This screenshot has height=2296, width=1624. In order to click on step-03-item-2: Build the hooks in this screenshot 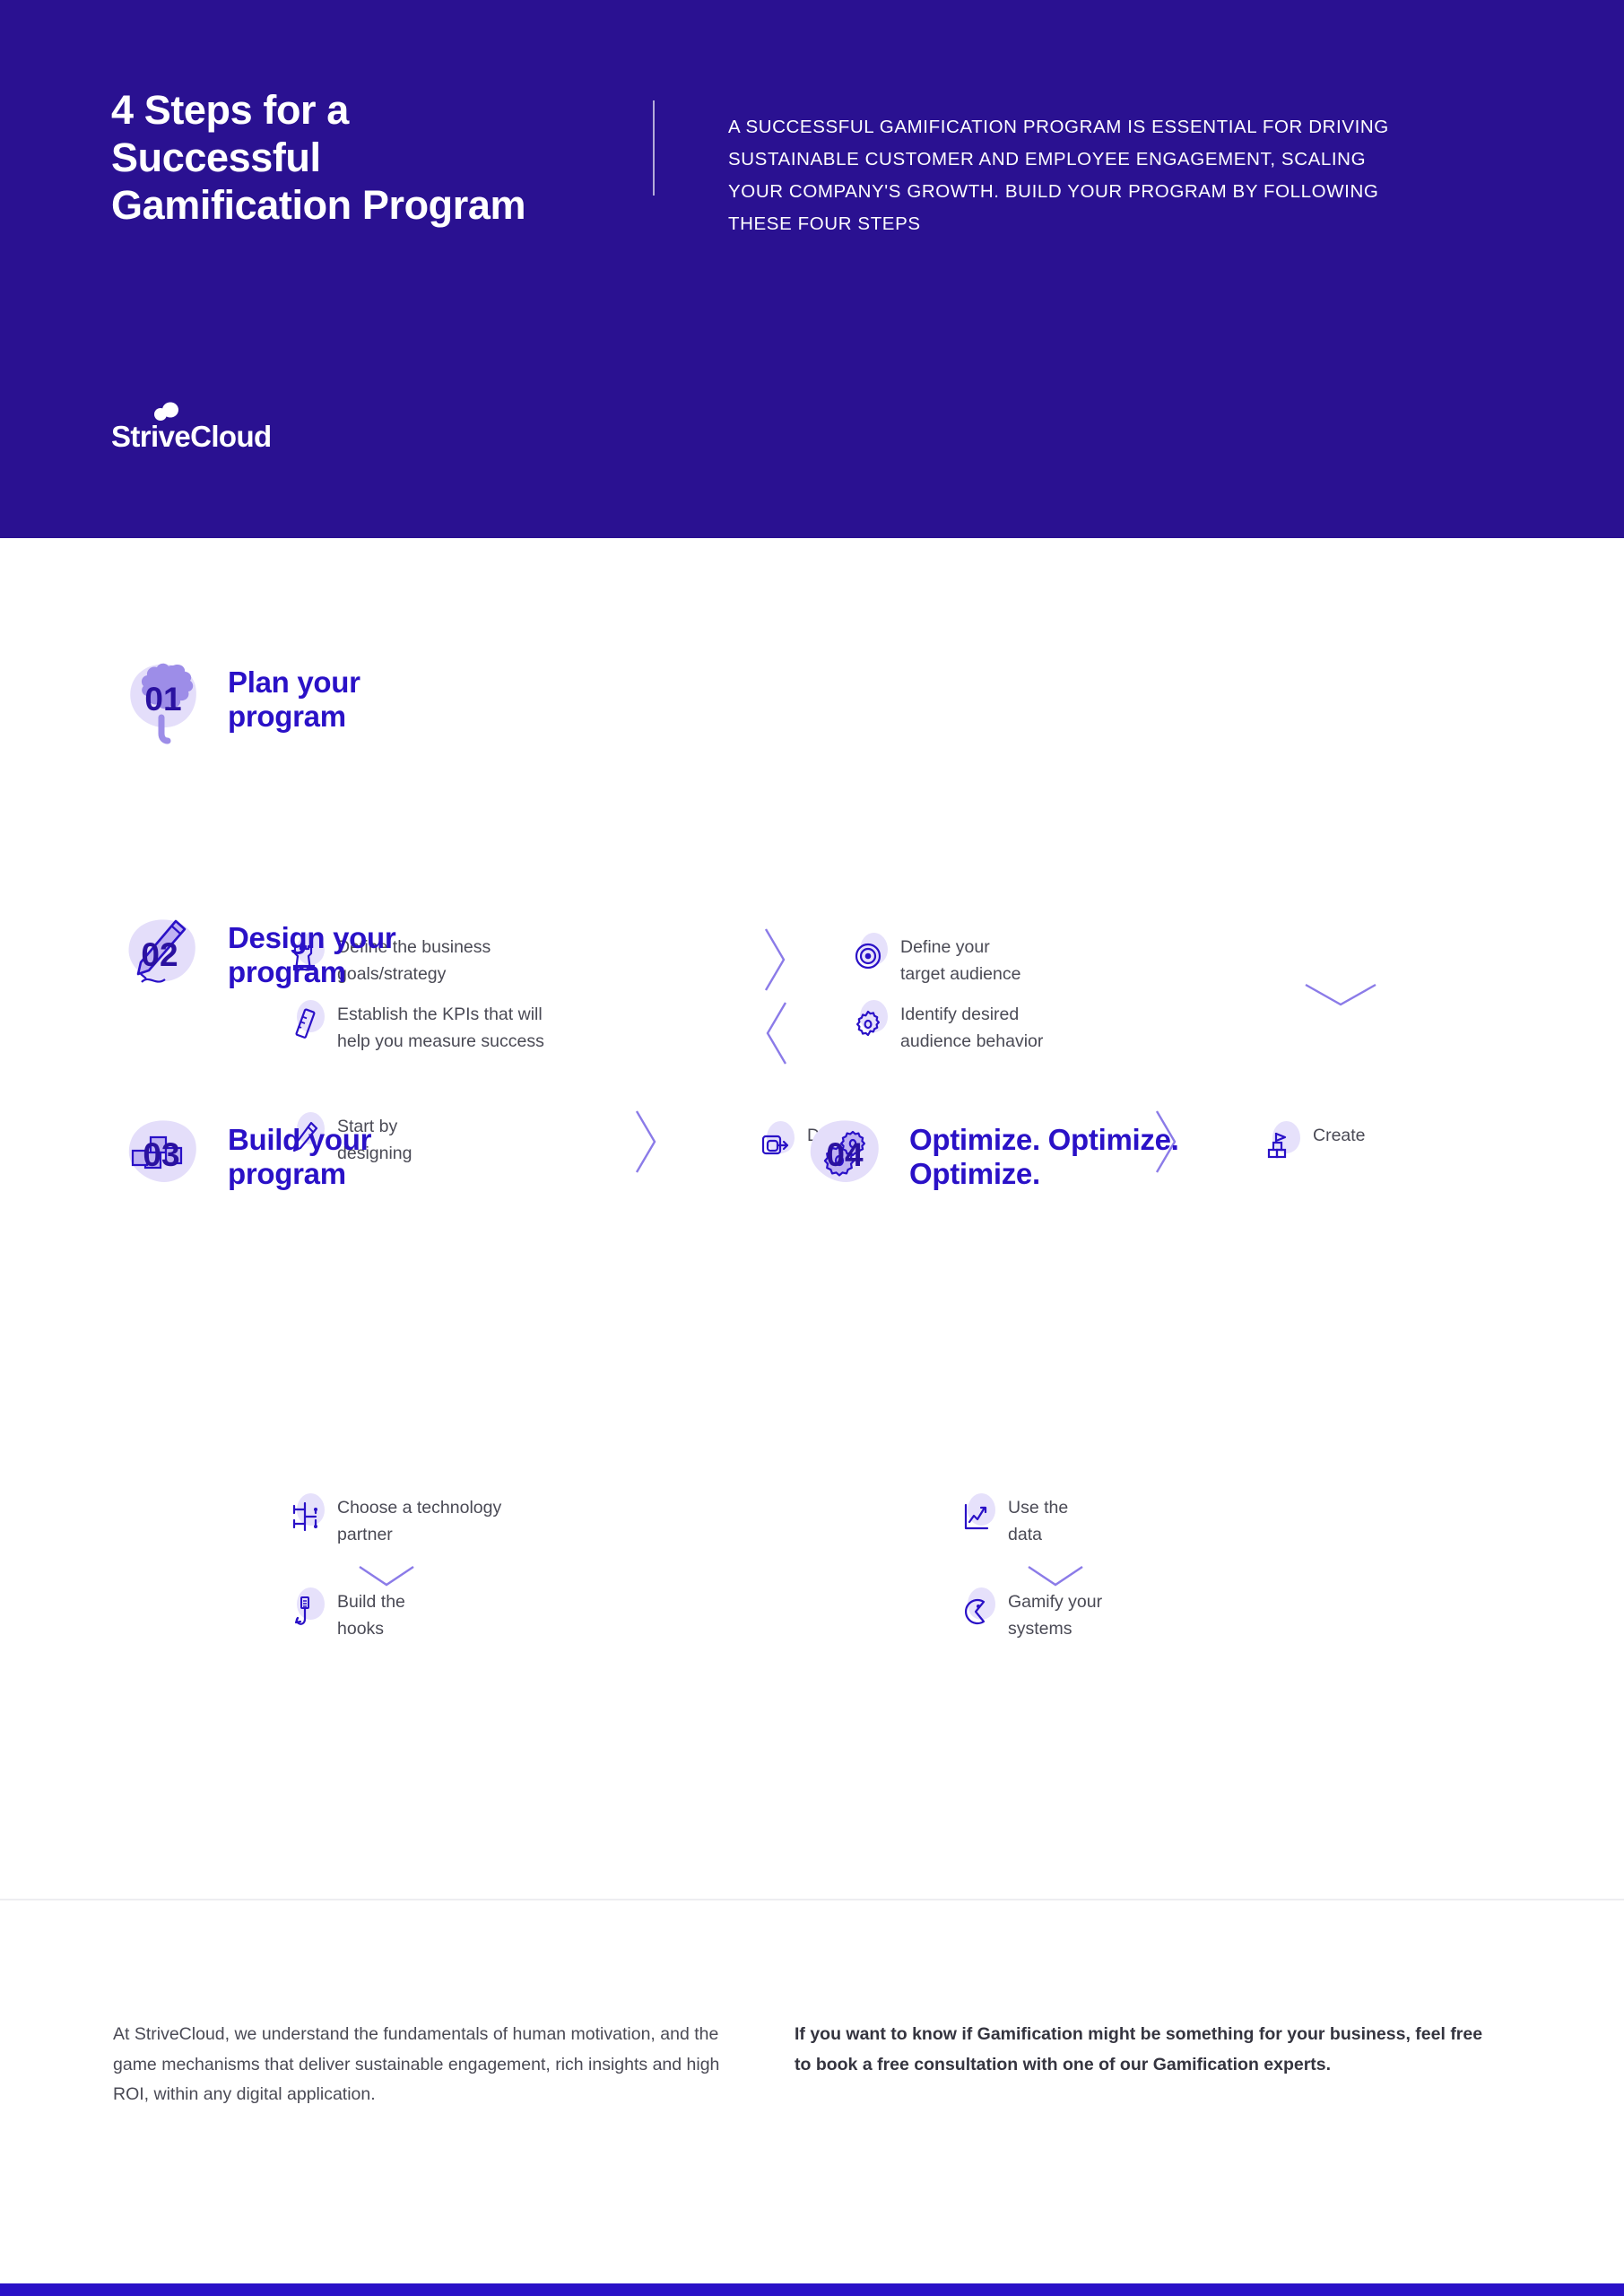, I will do `click(423, 1614)`.